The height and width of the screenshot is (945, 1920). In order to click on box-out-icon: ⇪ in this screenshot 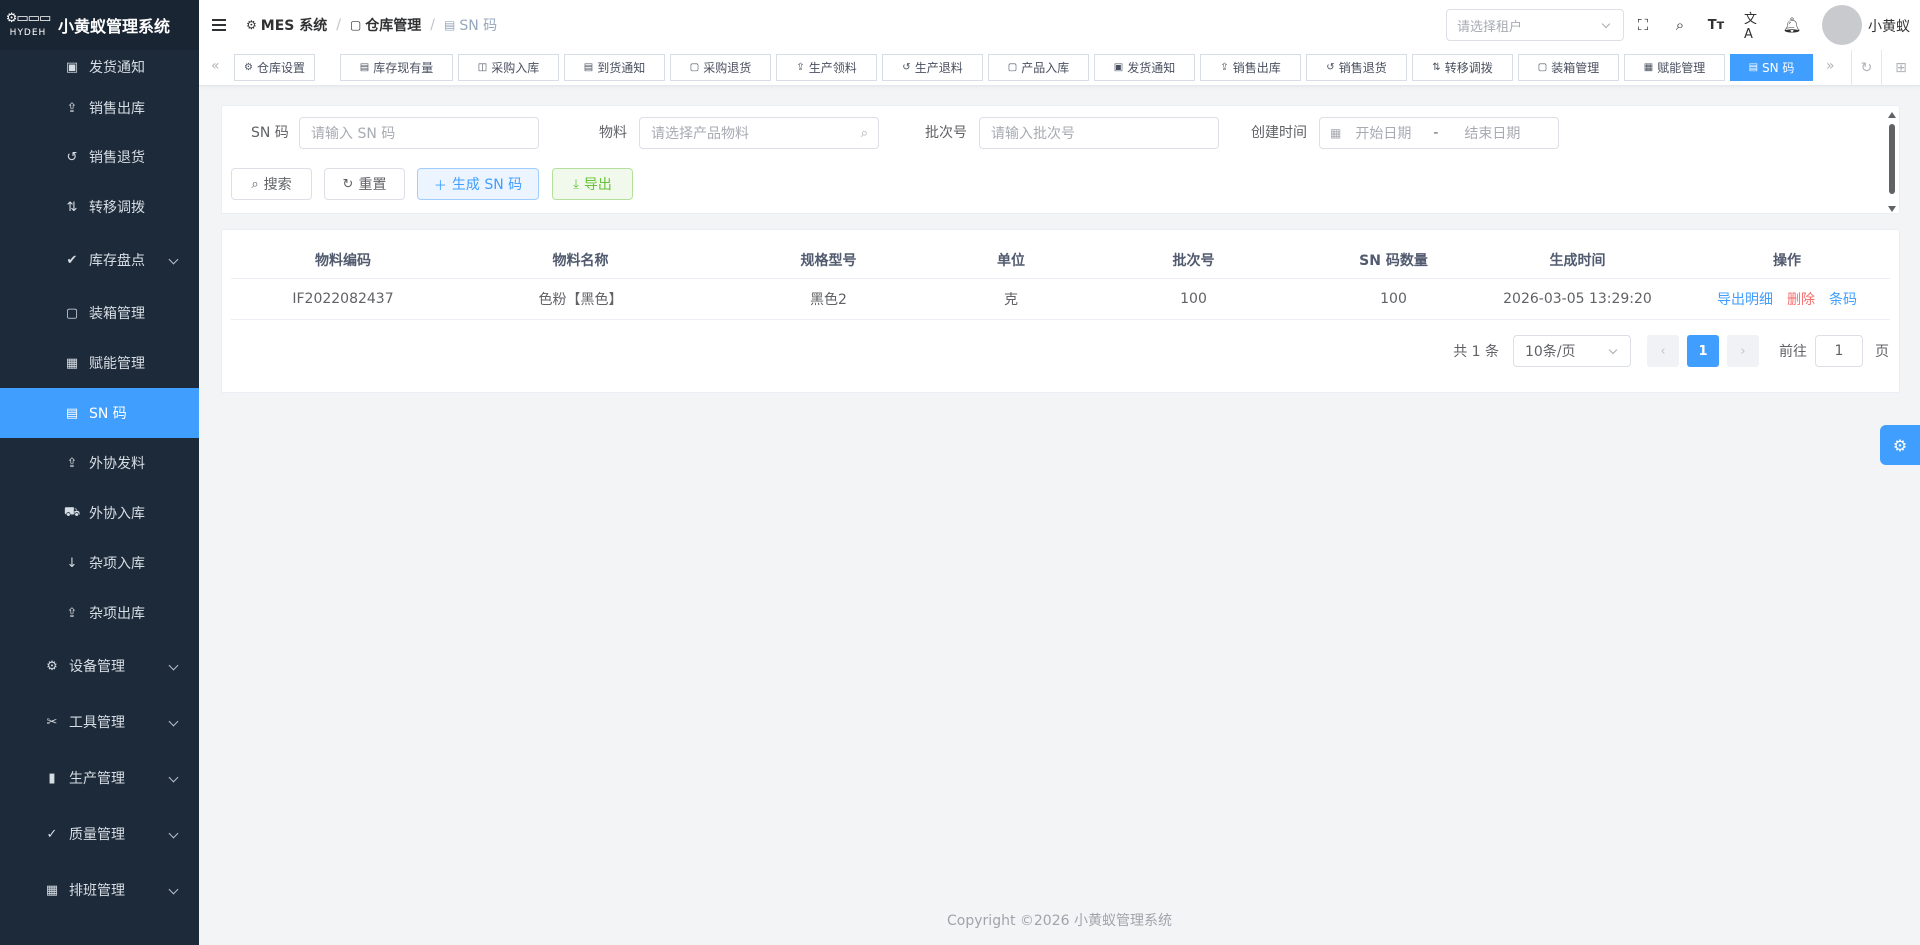, I will do `click(72, 613)`.